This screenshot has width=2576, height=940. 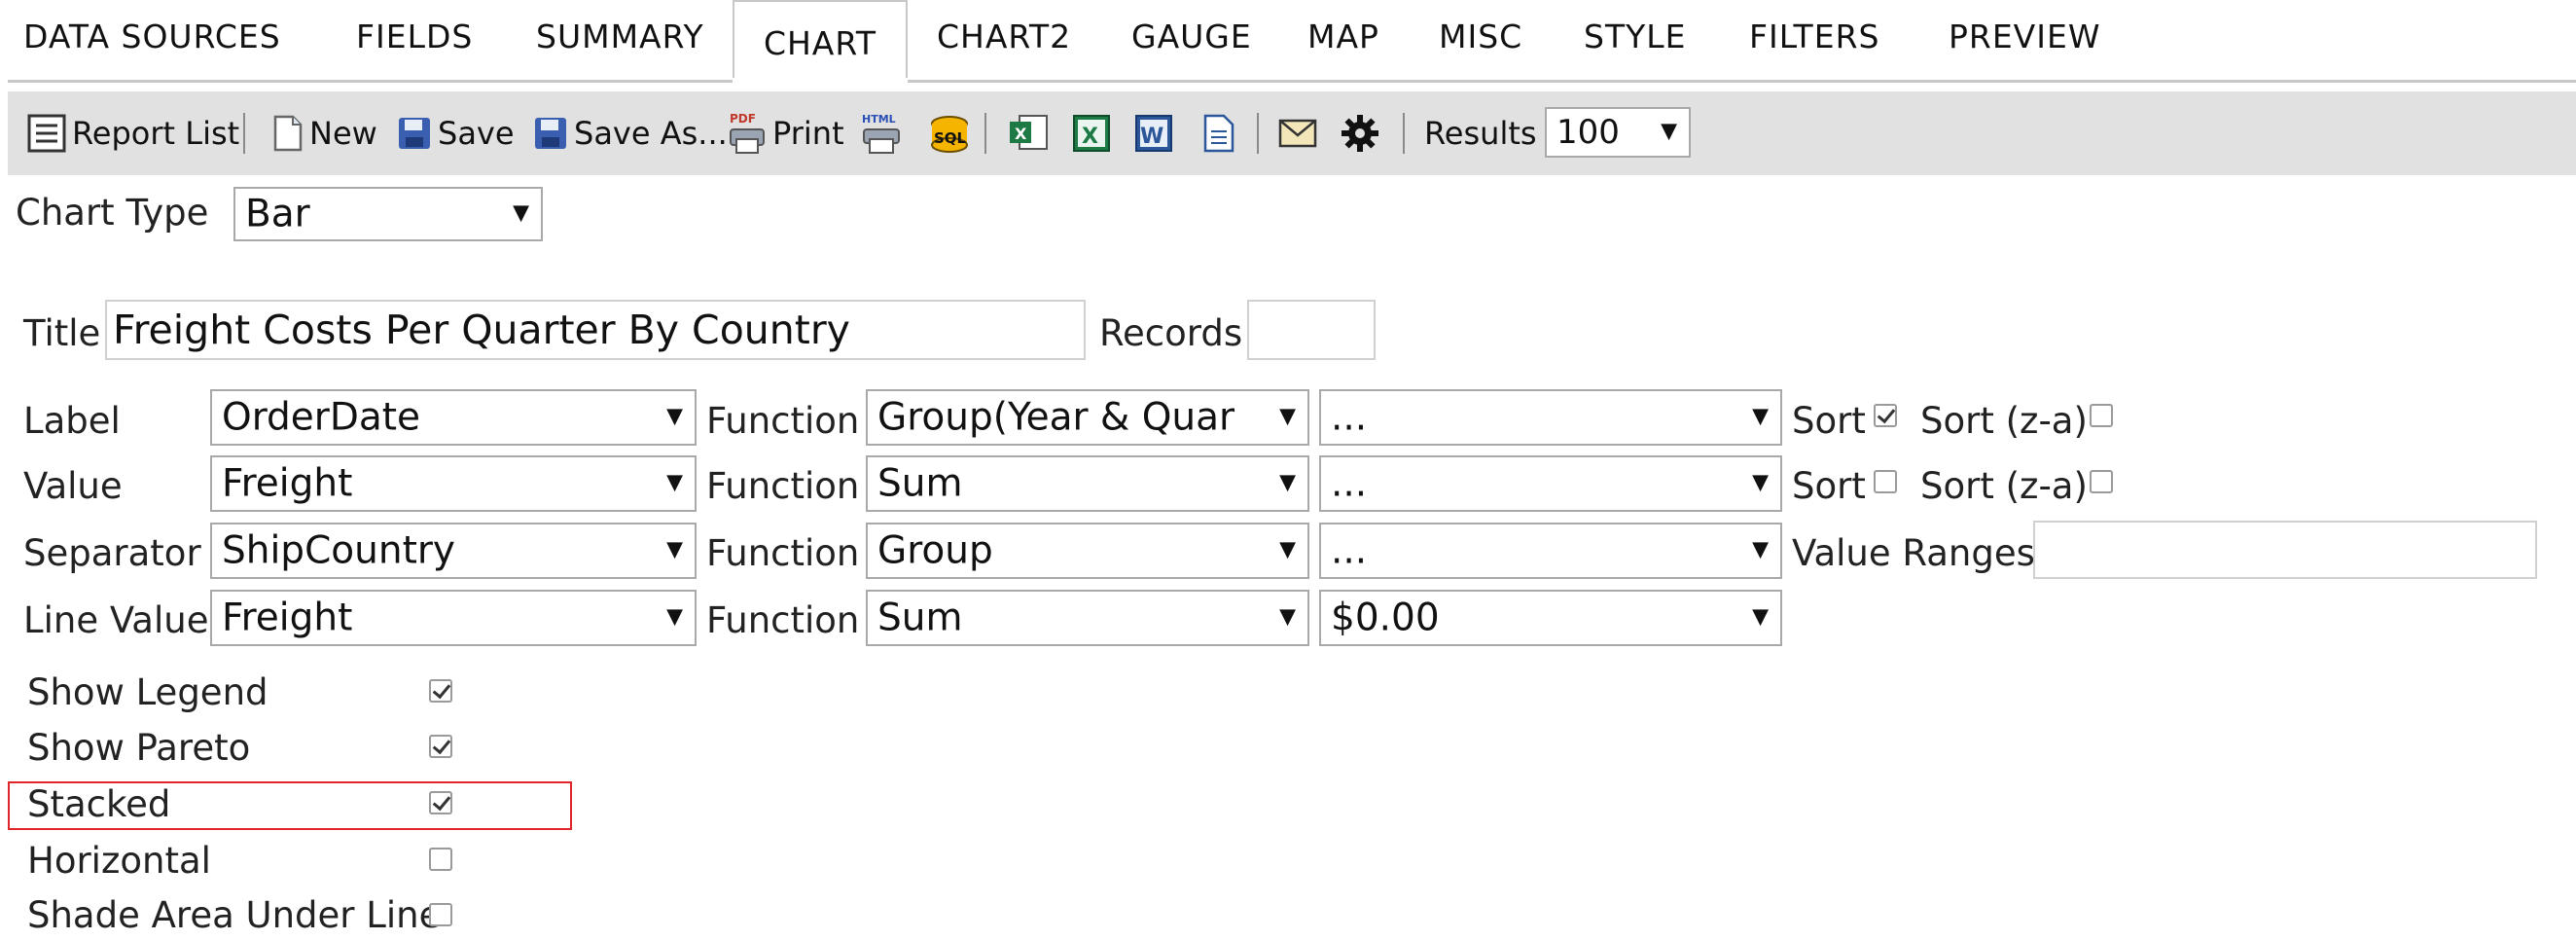 What do you see at coordinates (456, 133) in the screenshot?
I see `save-button: Save` at bounding box center [456, 133].